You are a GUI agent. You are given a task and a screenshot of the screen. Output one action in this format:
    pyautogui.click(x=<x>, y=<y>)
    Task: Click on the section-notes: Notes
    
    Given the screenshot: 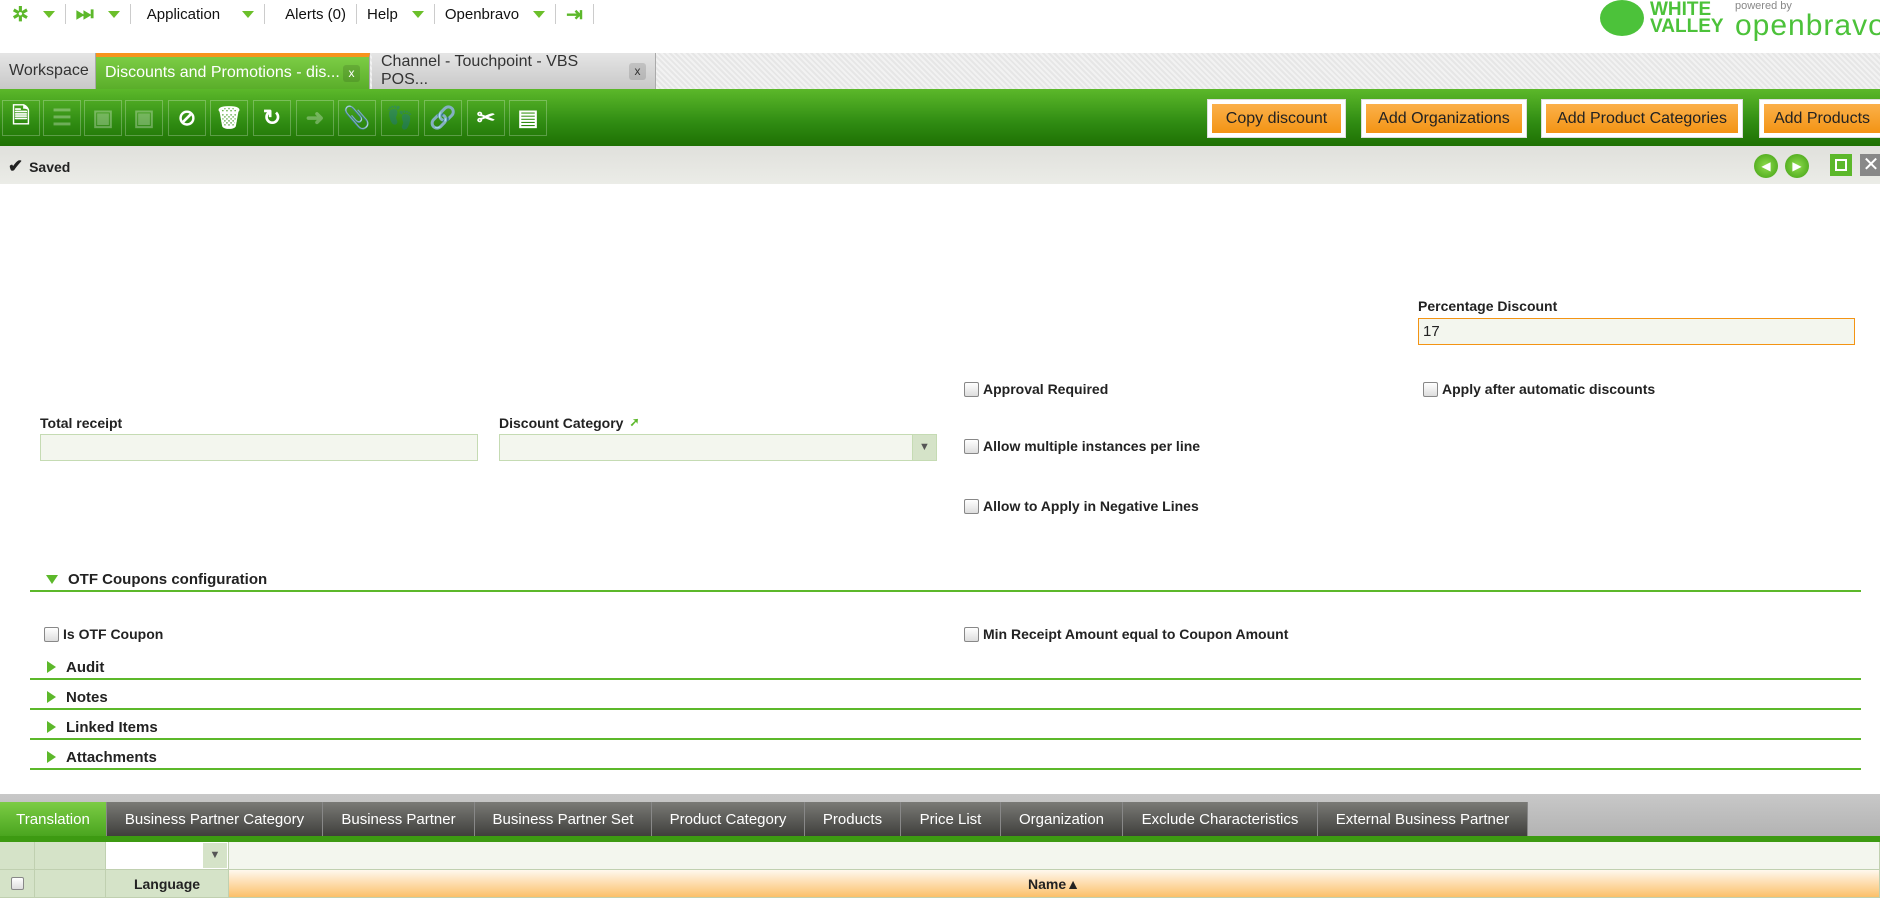 What is the action you would take?
    pyautogui.click(x=945, y=698)
    